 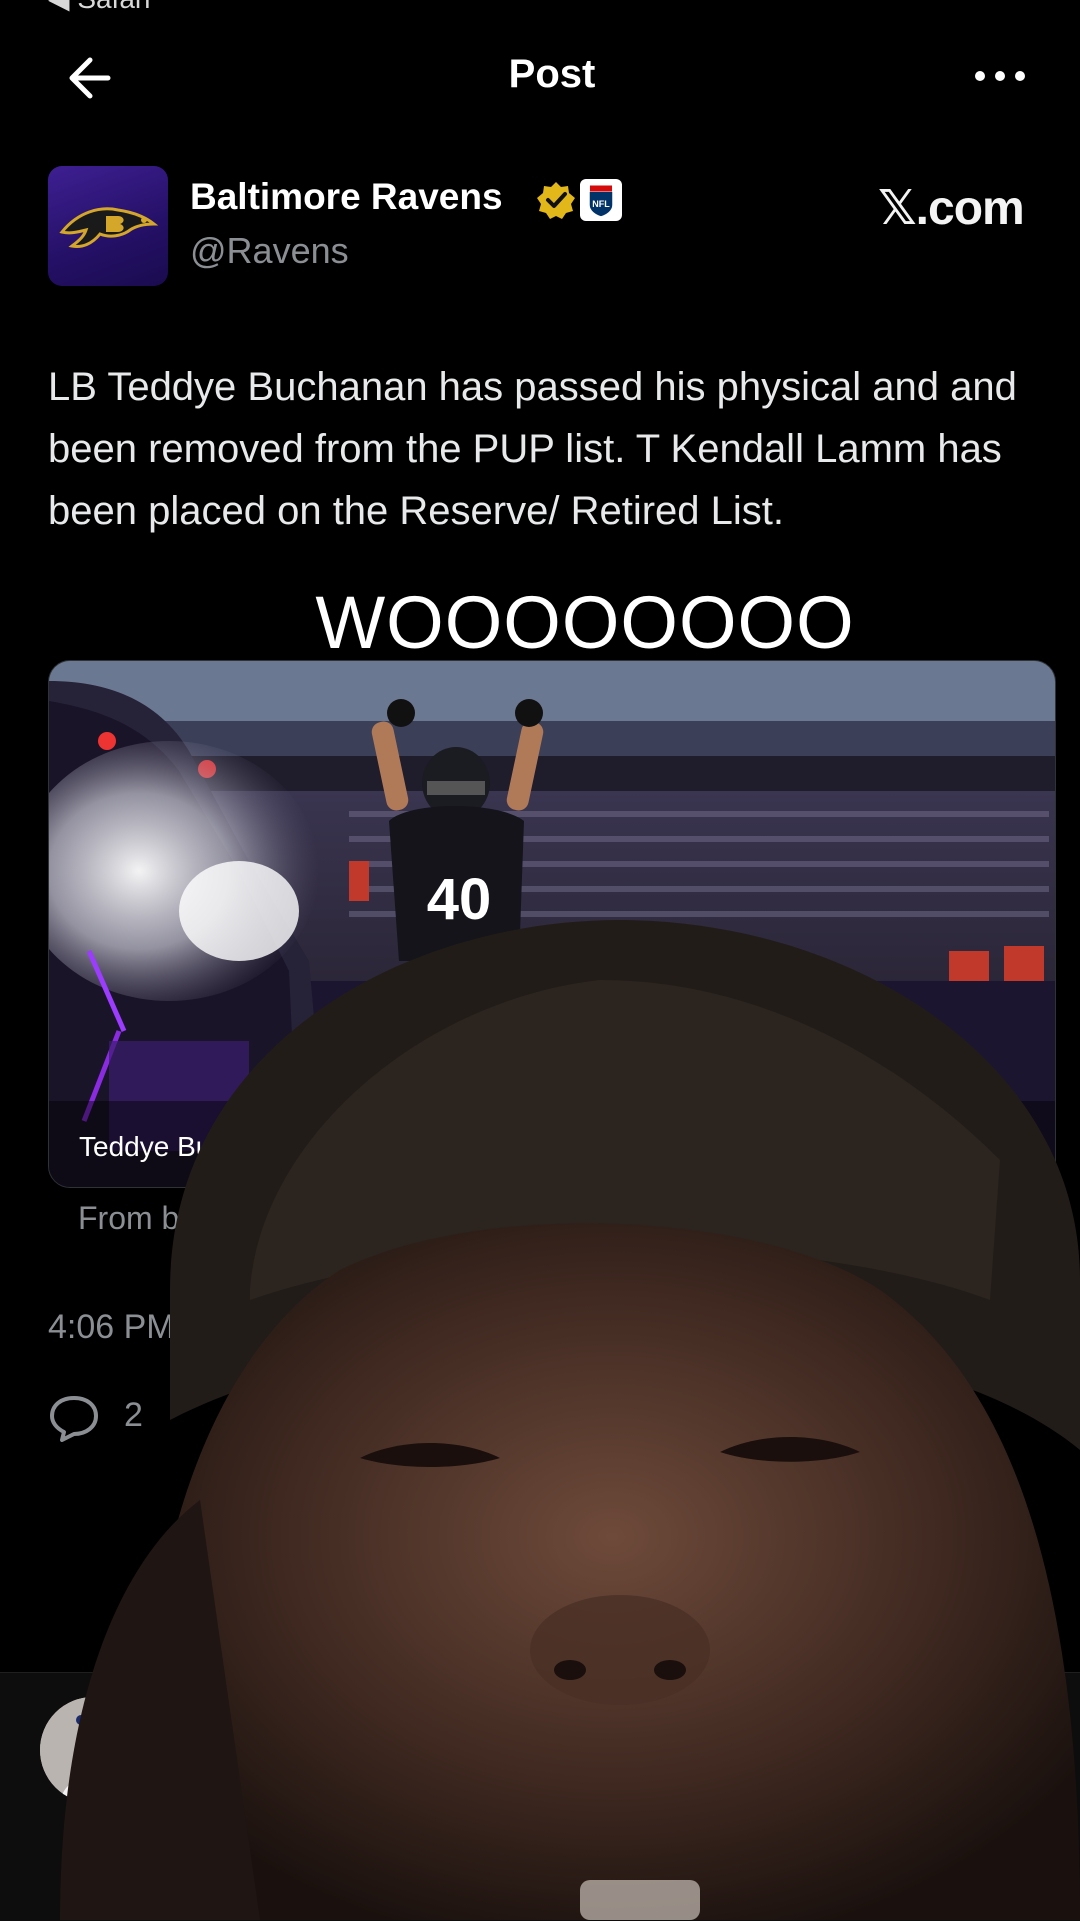 I want to click on ravens-avatar, so click(x=108, y=226).